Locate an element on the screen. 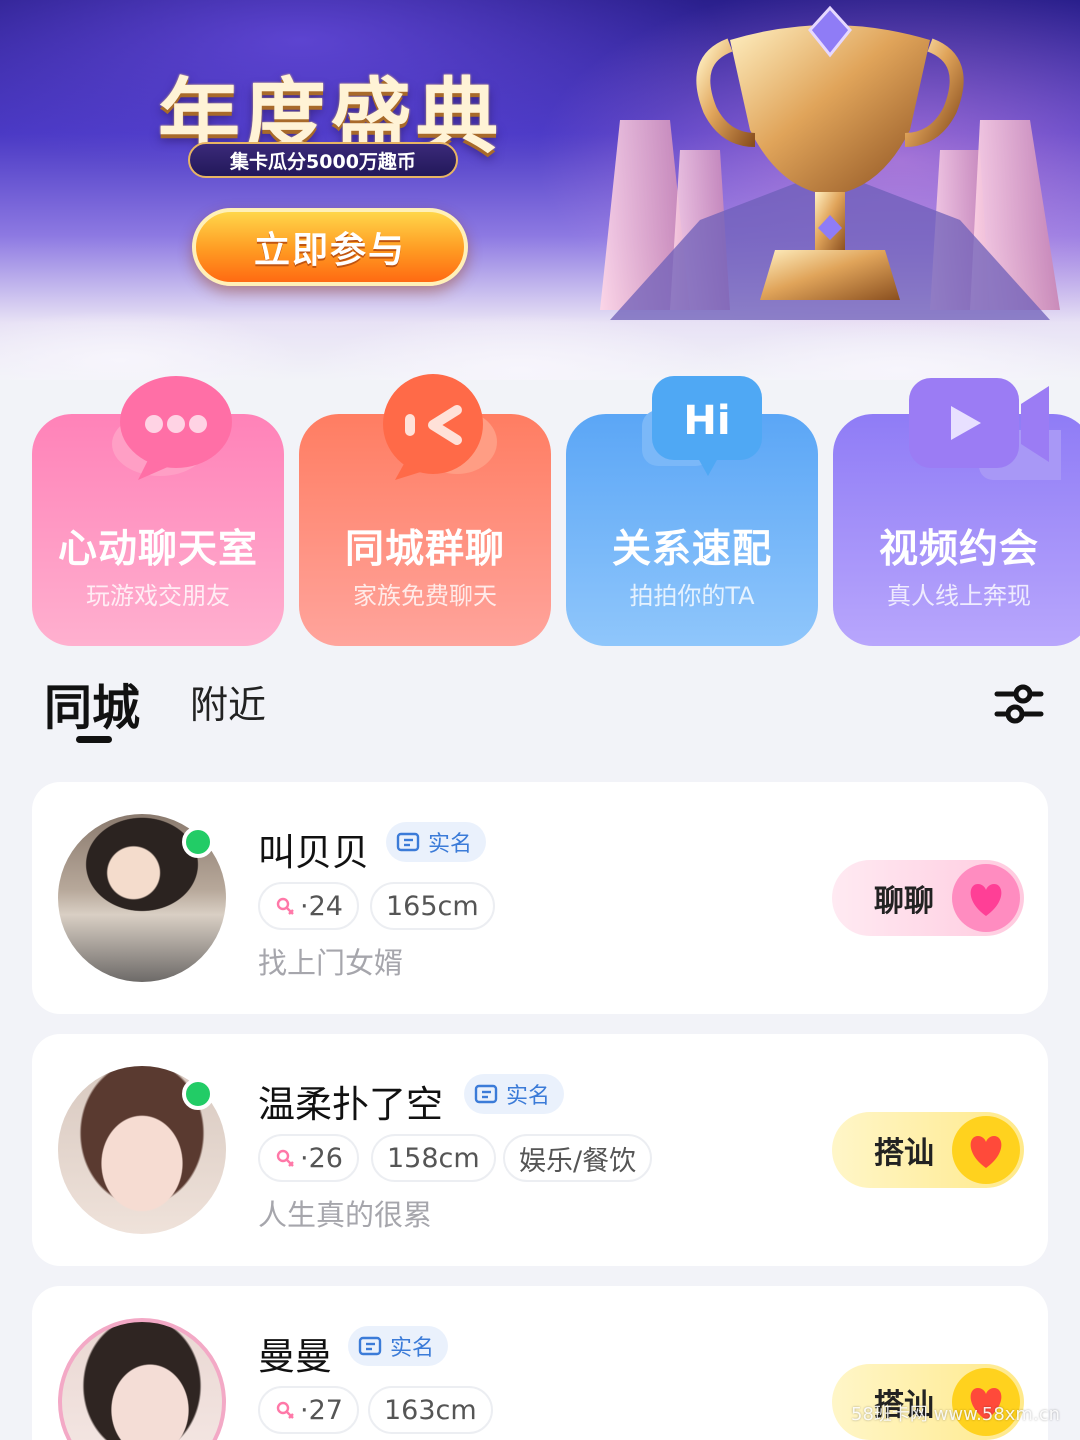 The image size is (1080, 1440). feature-subtitle: 玩游戏交朋友 is located at coordinates (158, 596).